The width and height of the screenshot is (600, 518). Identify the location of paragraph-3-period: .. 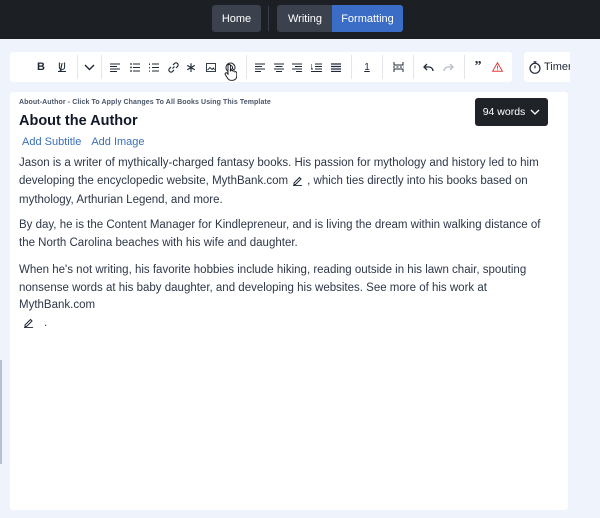
(46, 322).